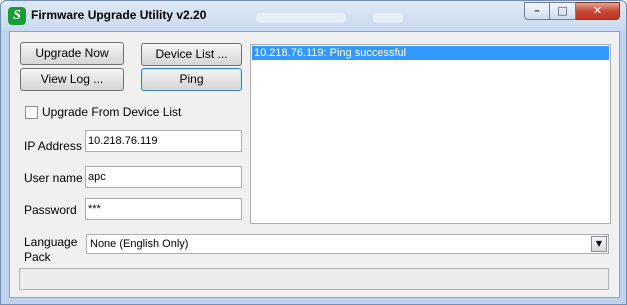 This screenshot has height=305, width=627. Describe the element at coordinates (119, 15) in the screenshot. I see `window-title: Firmware Upgrade Utility v2.20` at that location.